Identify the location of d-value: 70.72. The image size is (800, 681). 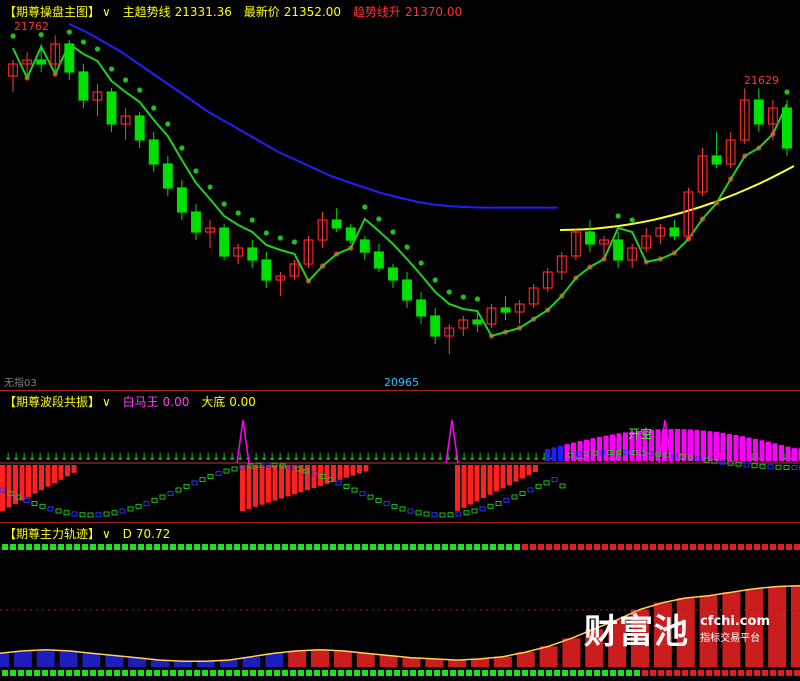
(153, 534).